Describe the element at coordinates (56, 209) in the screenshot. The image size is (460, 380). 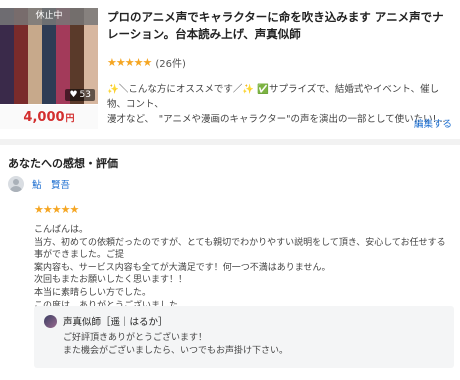
I see `review-stars: ★★★★★` at that location.